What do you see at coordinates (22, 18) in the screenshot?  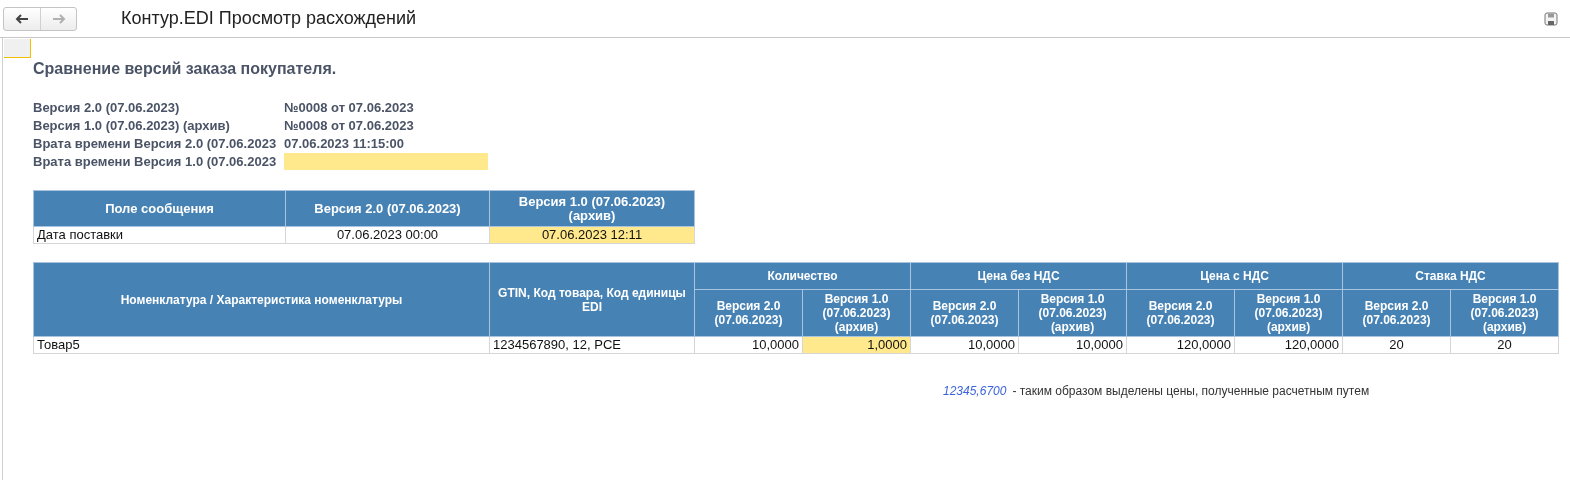 I see `arrow-left-icon` at bounding box center [22, 18].